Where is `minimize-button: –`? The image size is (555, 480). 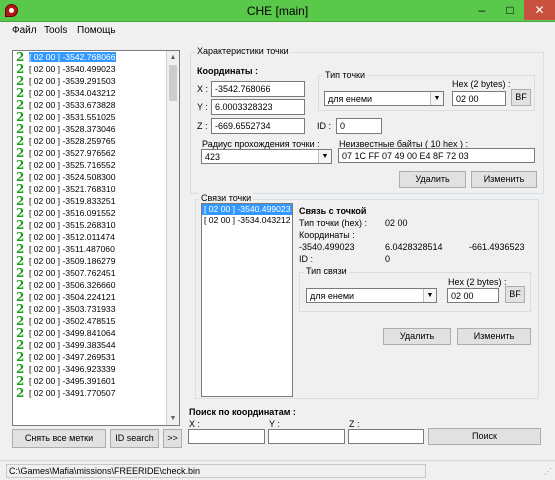
minimize-button: – is located at coordinates (482, 10).